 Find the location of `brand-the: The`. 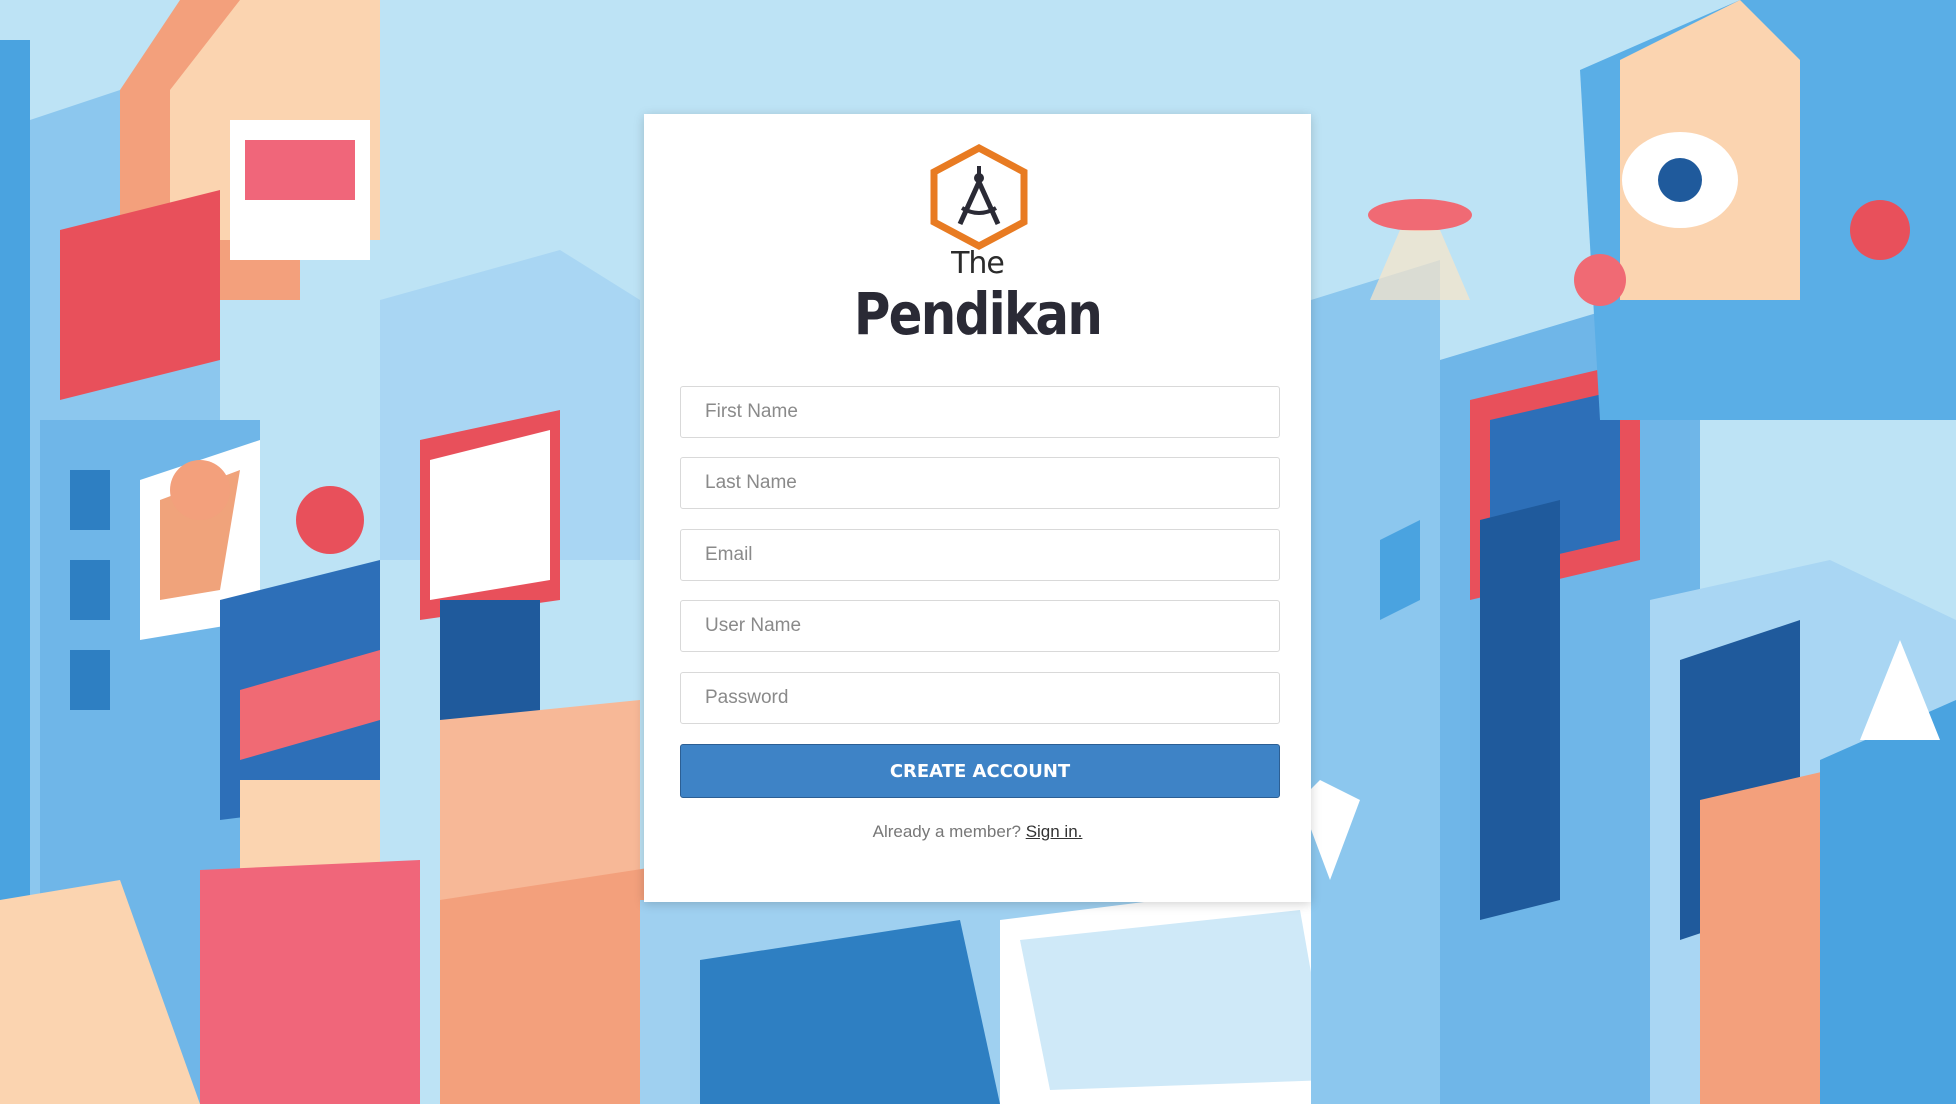

brand-the: The is located at coordinates (978, 263).